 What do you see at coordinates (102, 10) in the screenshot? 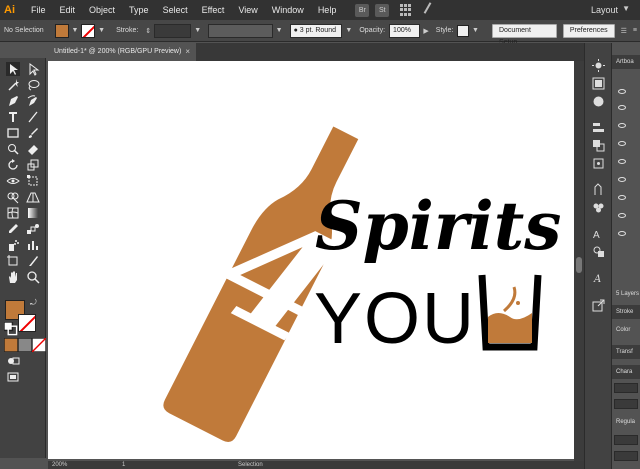
I see `menu-object: Object` at bounding box center [102, 10].